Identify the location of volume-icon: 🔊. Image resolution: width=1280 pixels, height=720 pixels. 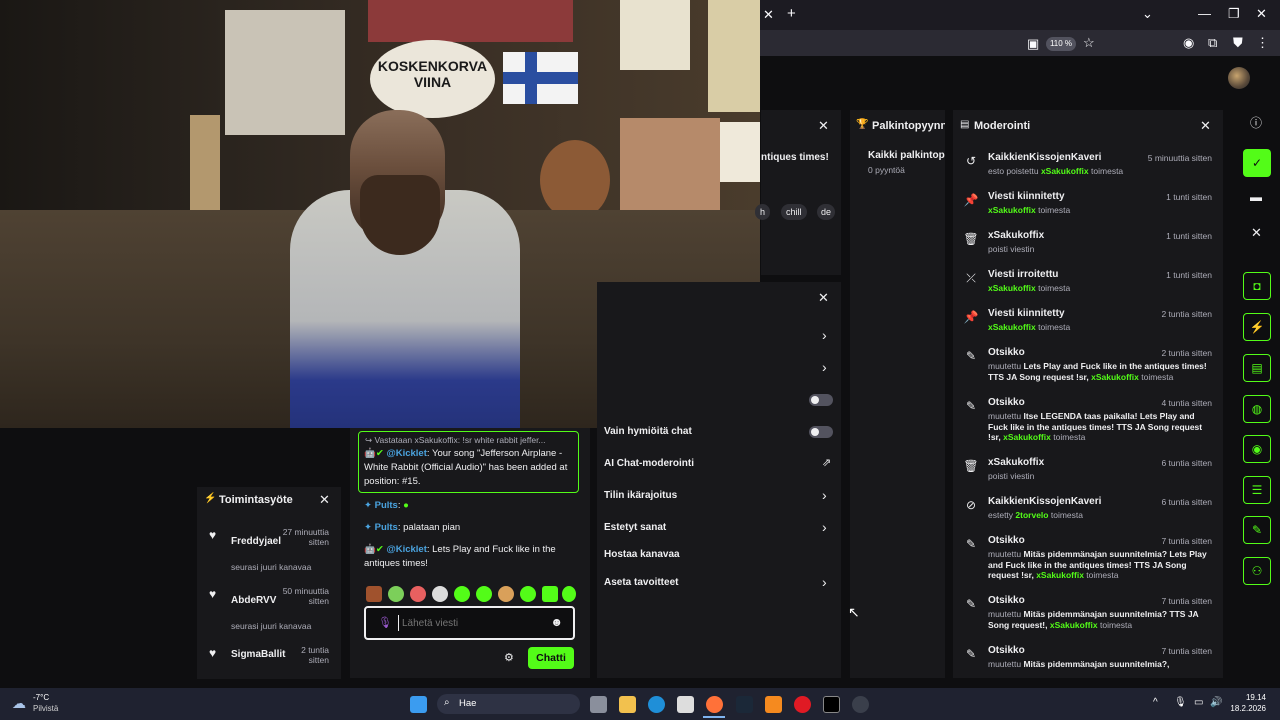
(1216, 702).